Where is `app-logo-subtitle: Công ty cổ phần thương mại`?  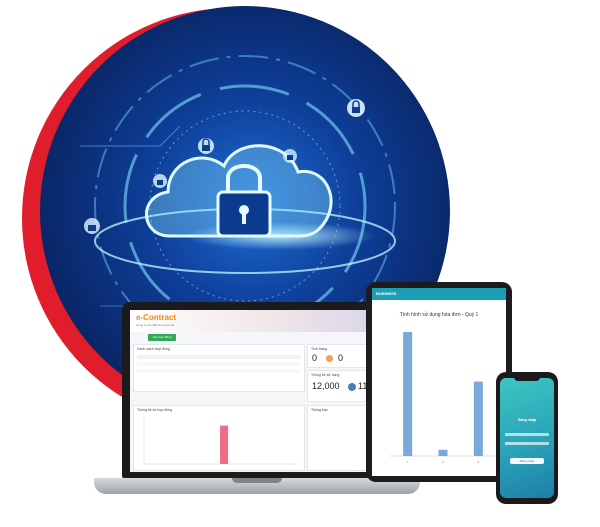 app-logo-subtitle: Công ty cổ phần thương mại is located at coordinates (155, 325).